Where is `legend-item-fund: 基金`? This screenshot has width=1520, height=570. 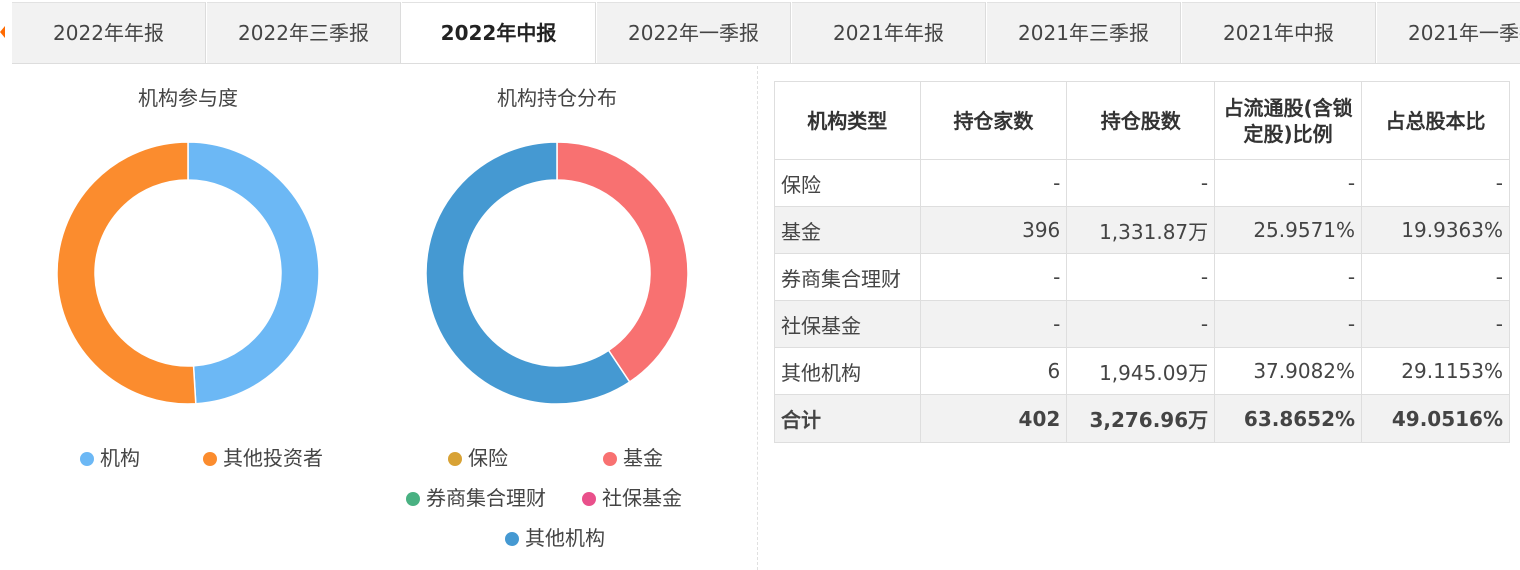
legend-item-fund: 基金 is located at coordinates (633, 458).